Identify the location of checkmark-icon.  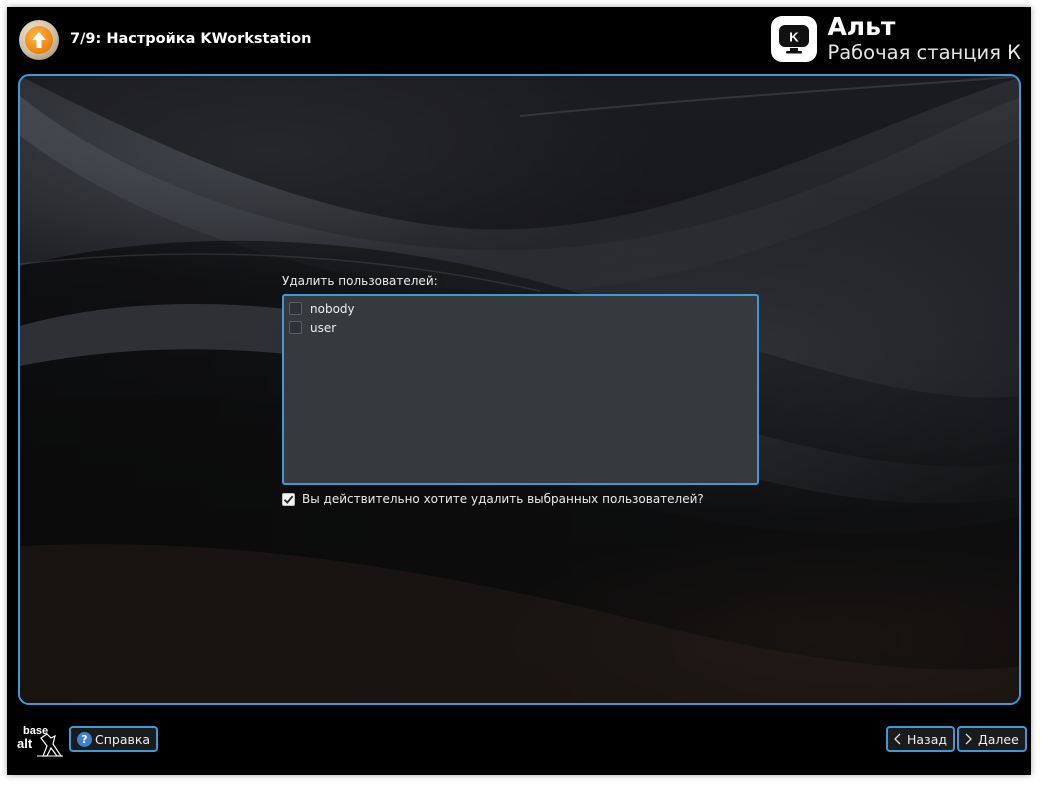
(288, 499).